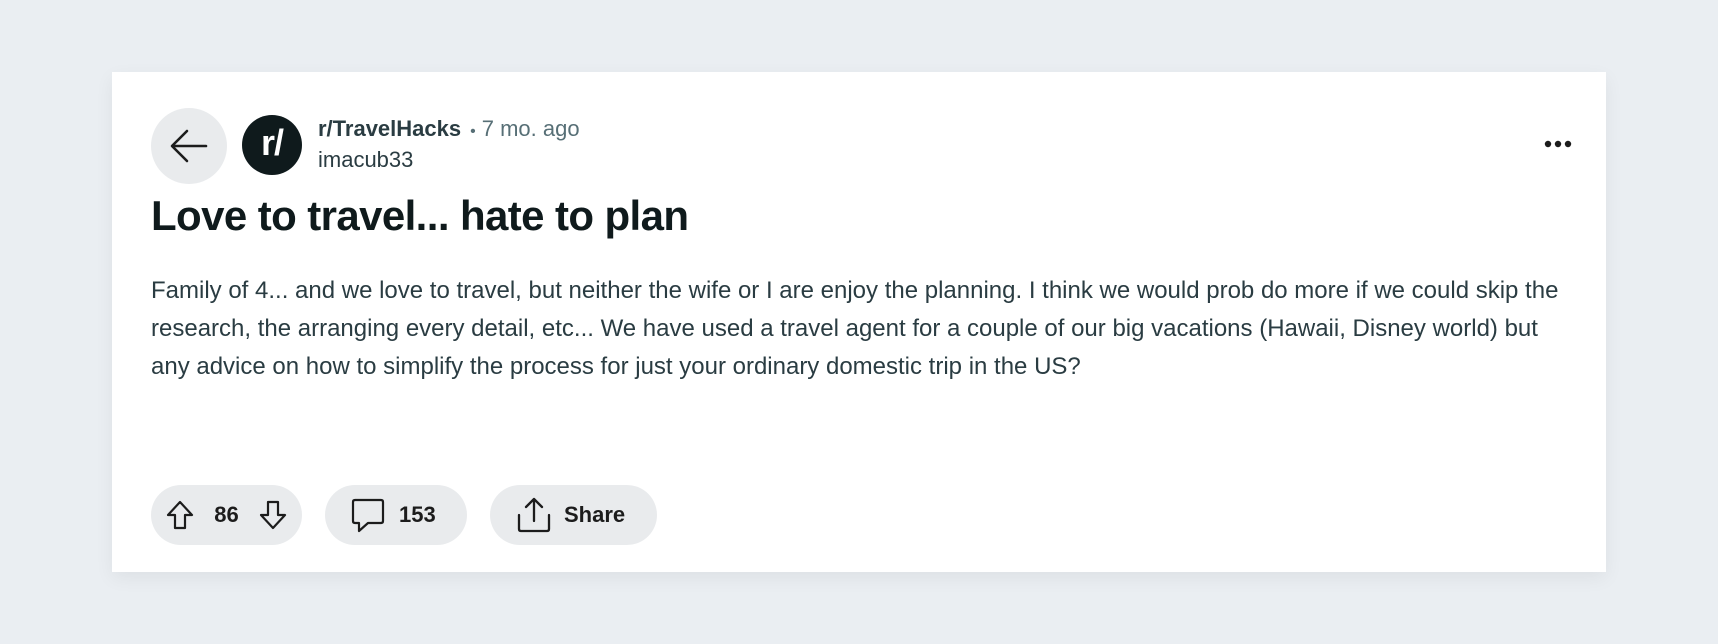 The image size is (1718, 644). I want to click on arrow-left-icon, so click(189, 146).